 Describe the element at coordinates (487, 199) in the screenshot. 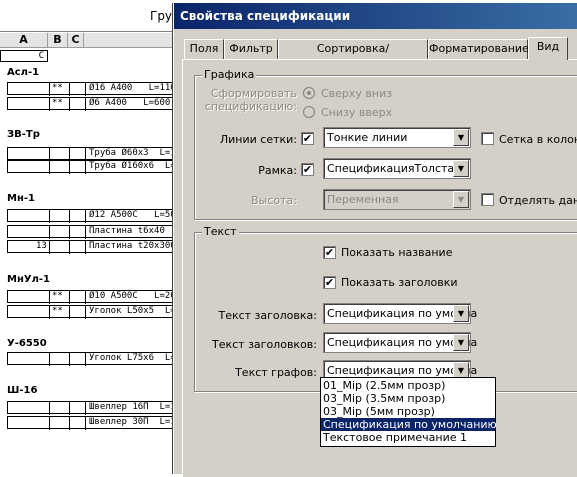

I see `separate-data-checkbox` at that location.